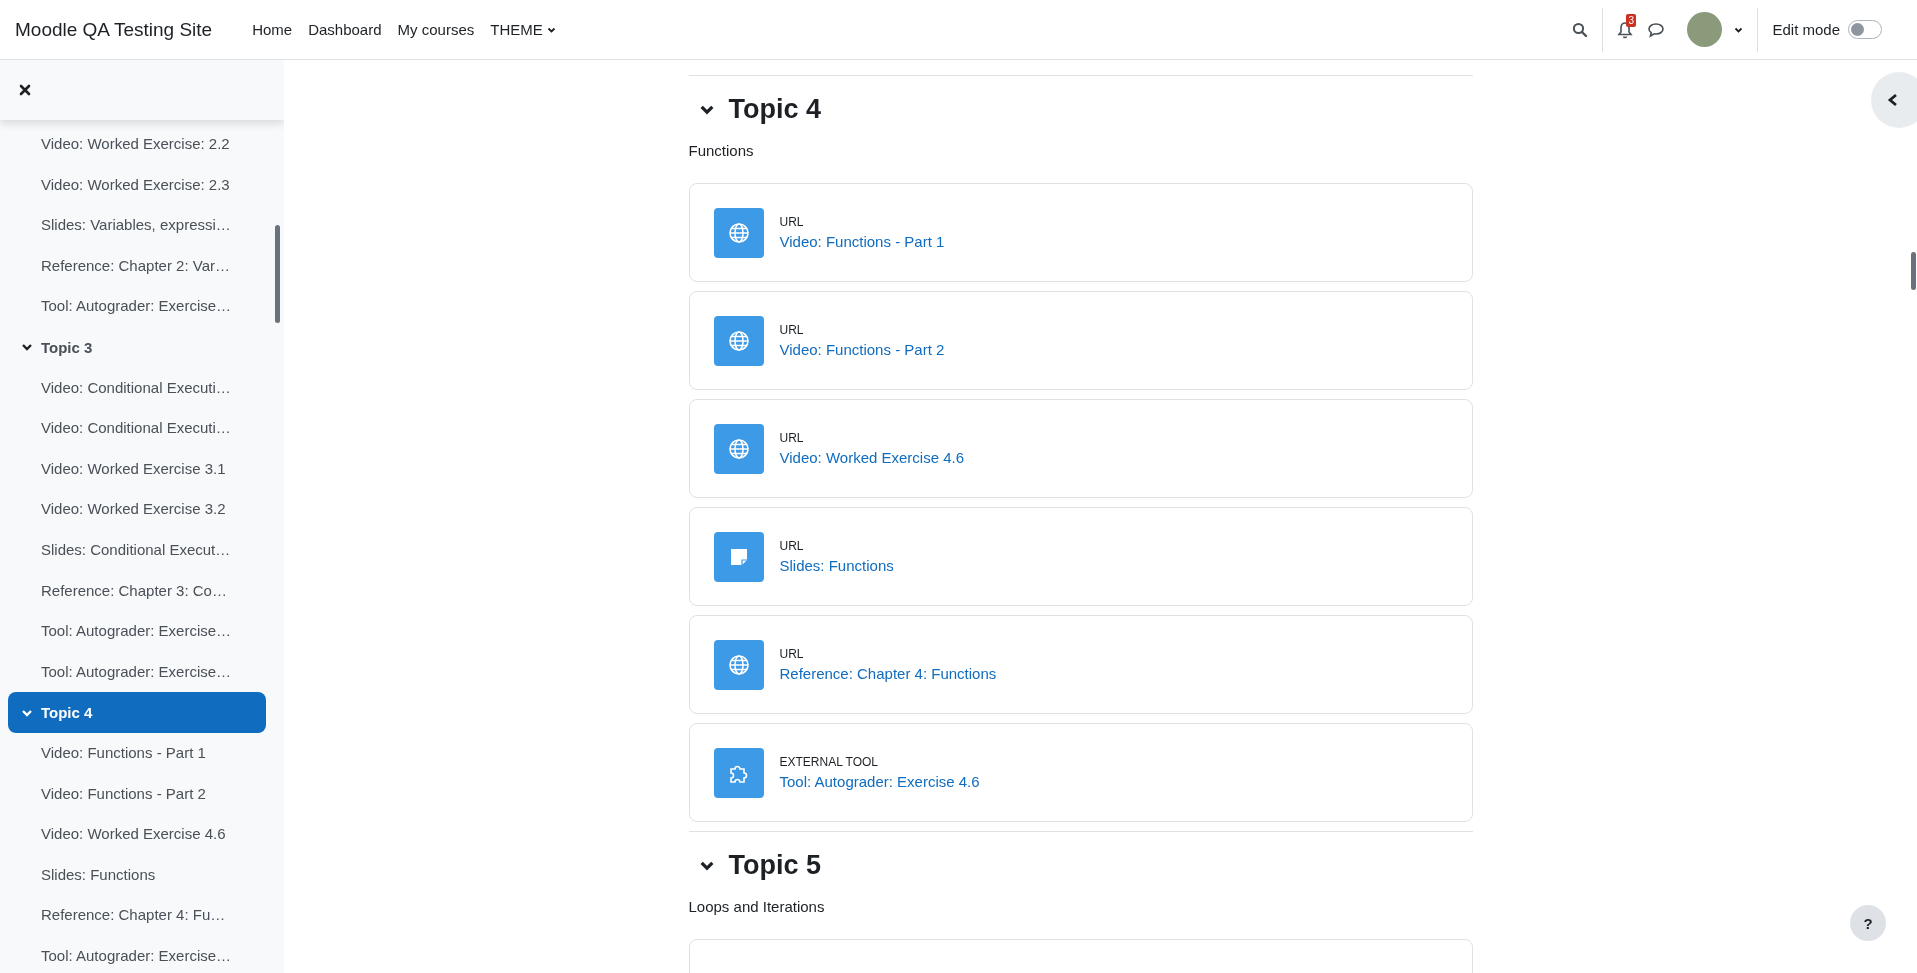  I want to click on section-summary: Loops and Iterations, so click(757, 906).